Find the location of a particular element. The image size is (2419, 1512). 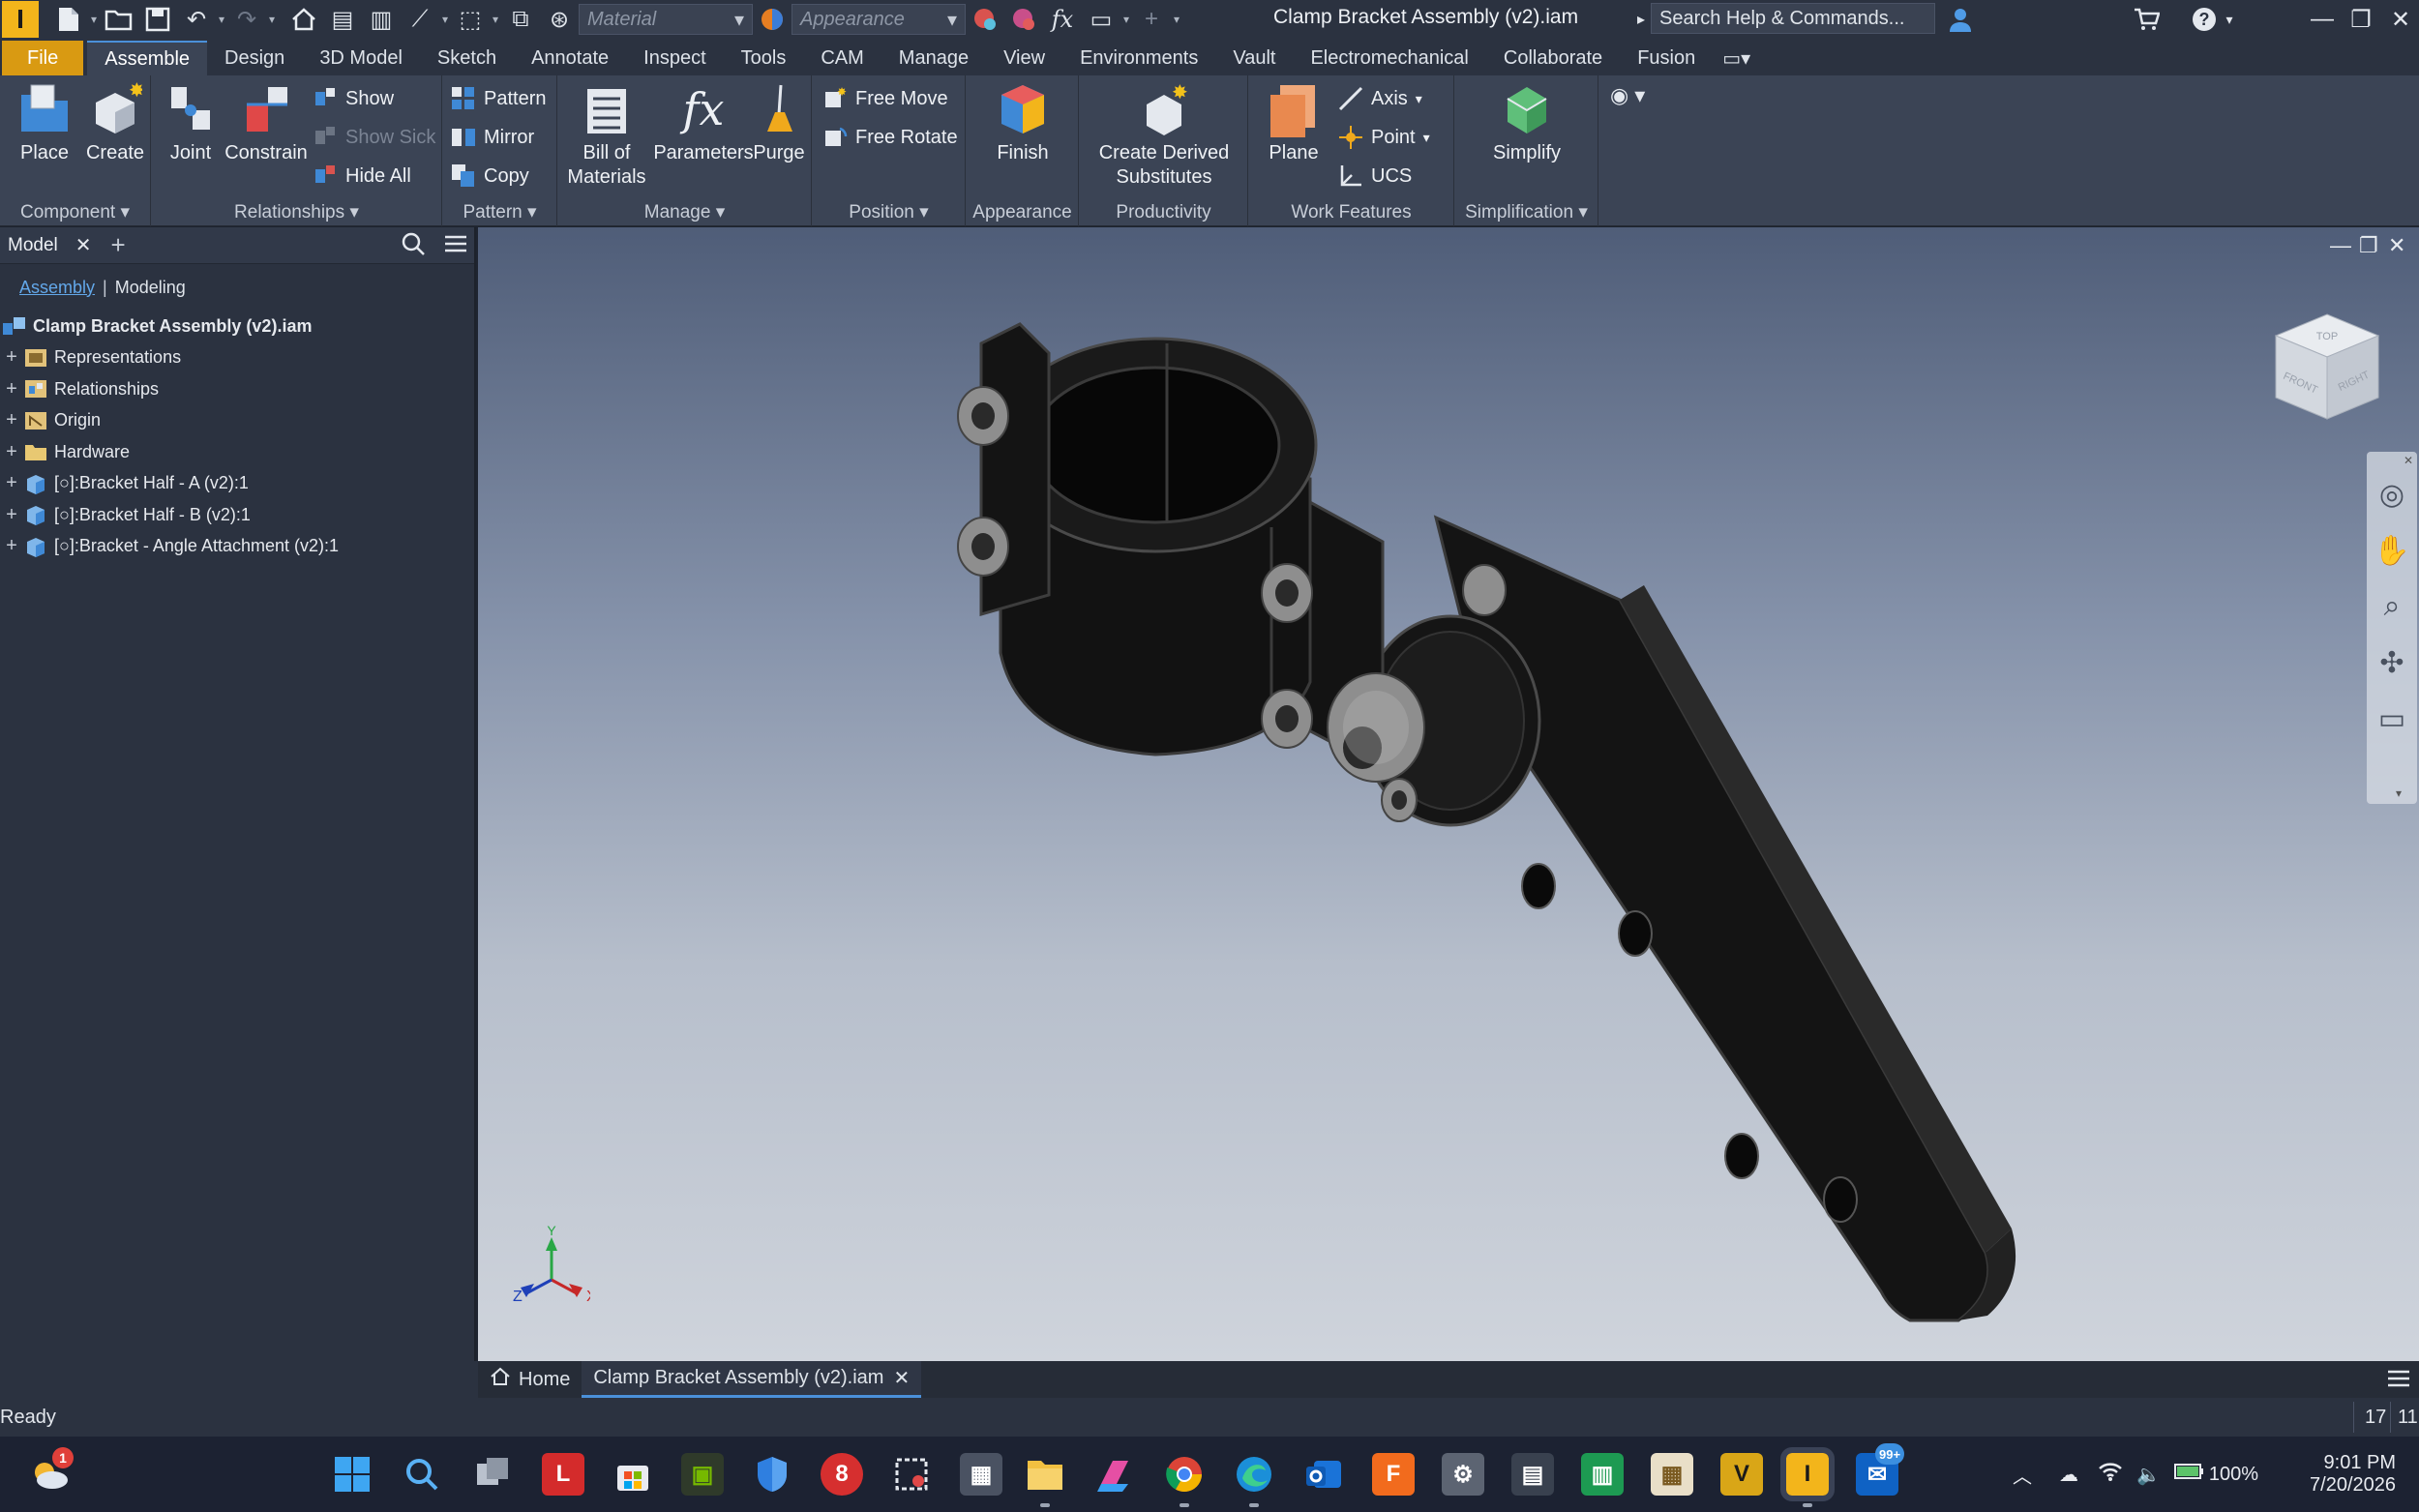

ribbon-display-toggle-icon: ▭▾ is located at coordinates (1737, 58).